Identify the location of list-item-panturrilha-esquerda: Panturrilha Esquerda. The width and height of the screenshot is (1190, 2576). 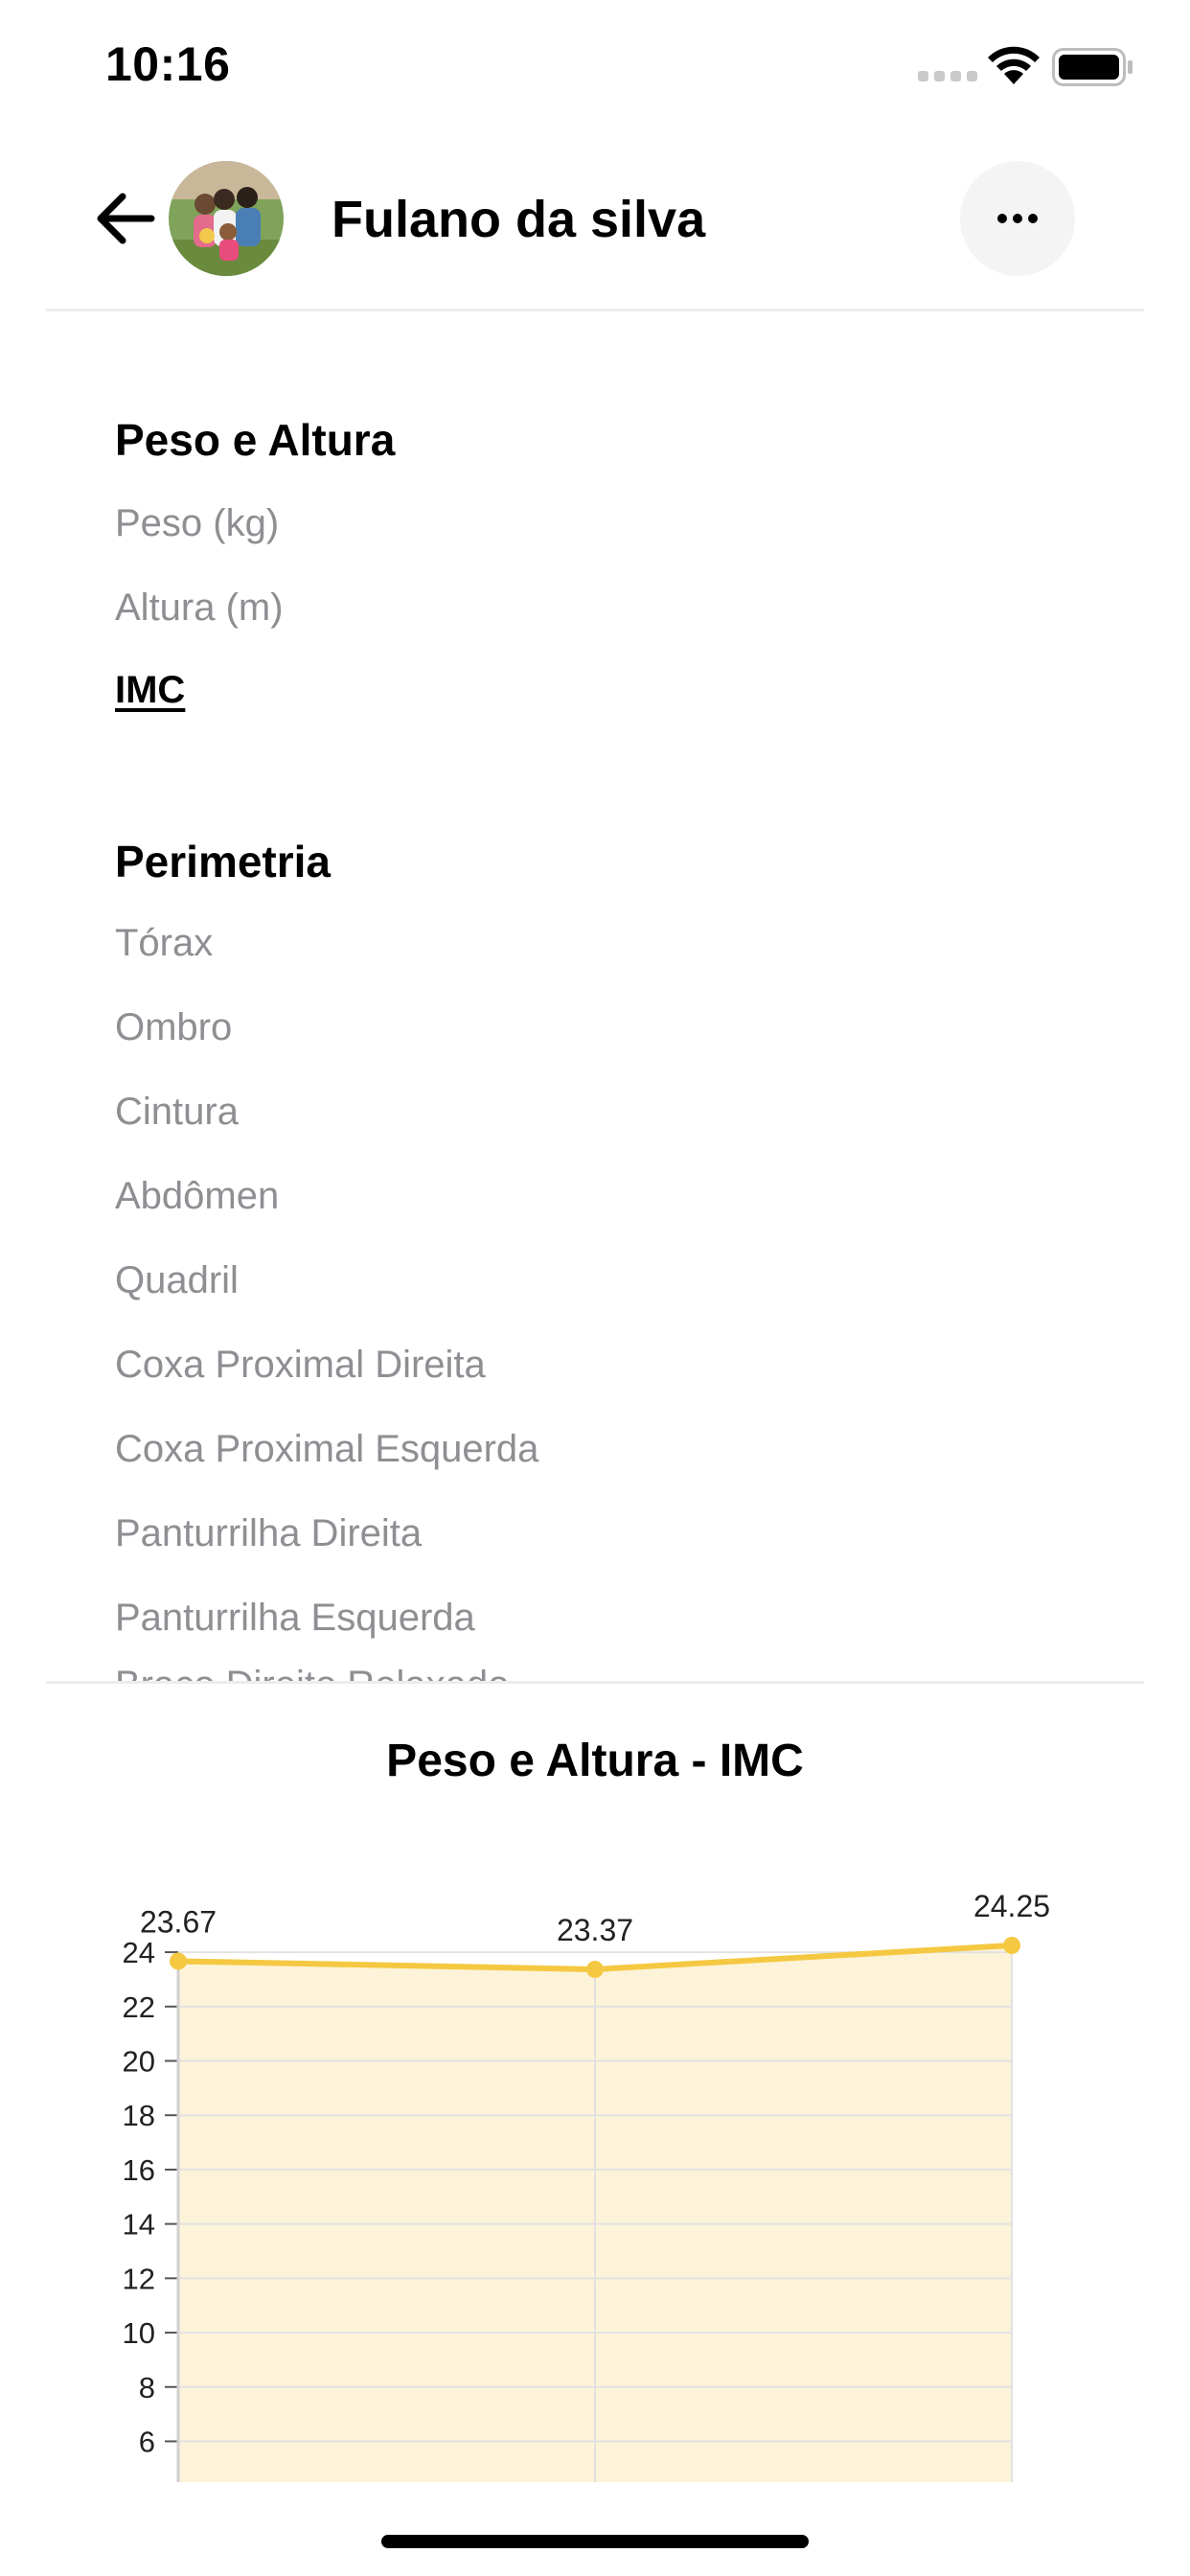
(295, 1618).